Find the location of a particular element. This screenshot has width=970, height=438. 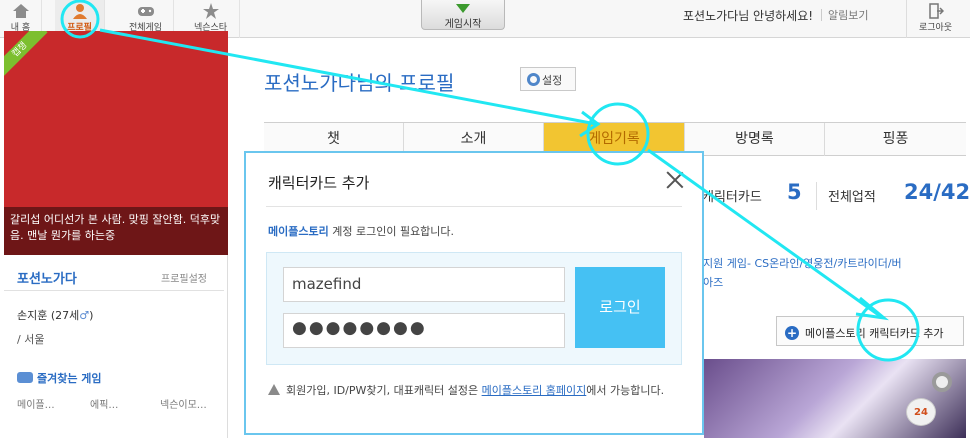

dialog-divider is located at coordinates (474, 206).